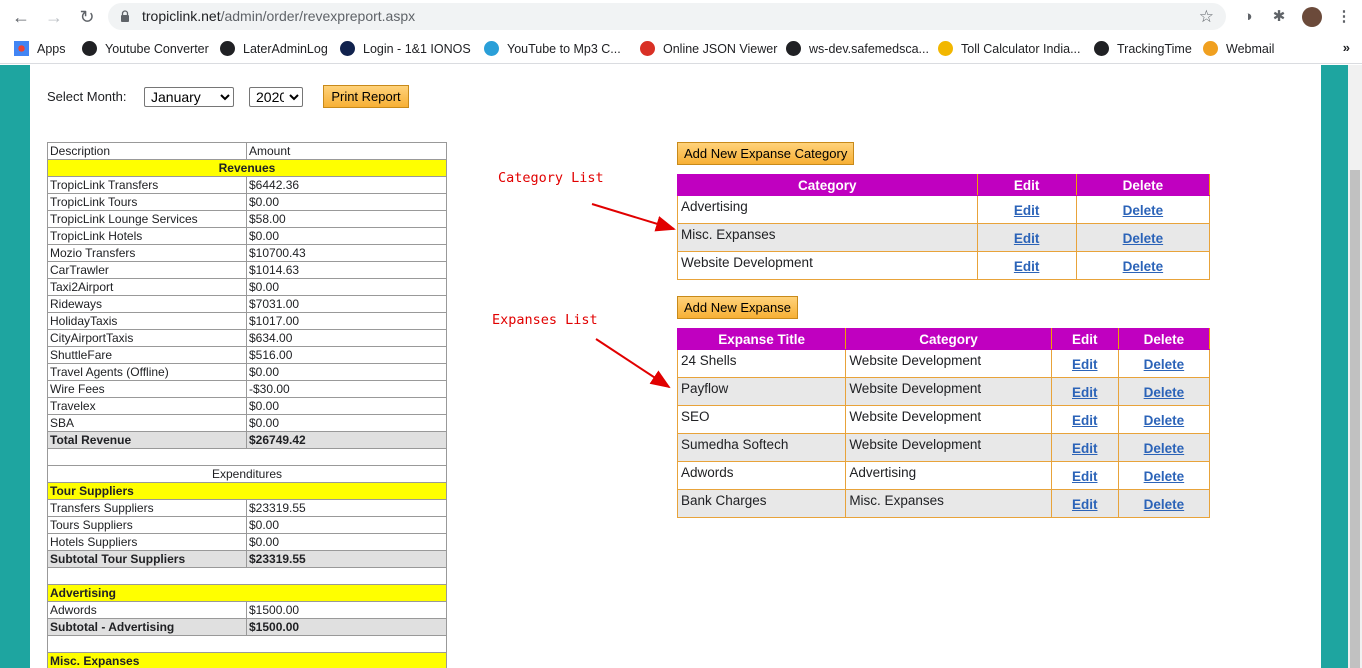 The image size is (1362, 668). What do you see at coordinates (766, 153) in the screenshot?
I see `add-expanse-category-button: Add New Expanse Category` at bounding box center [766, 153].